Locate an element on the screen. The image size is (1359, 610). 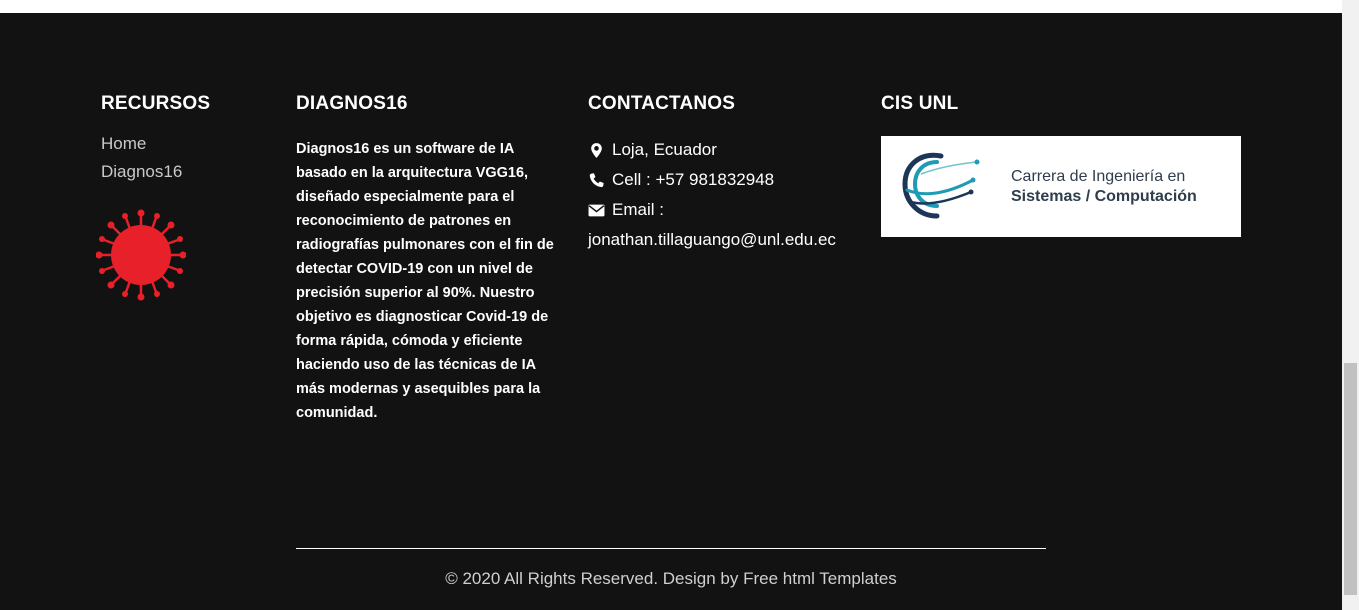
footer-divider is located at coordinates (671, 548).